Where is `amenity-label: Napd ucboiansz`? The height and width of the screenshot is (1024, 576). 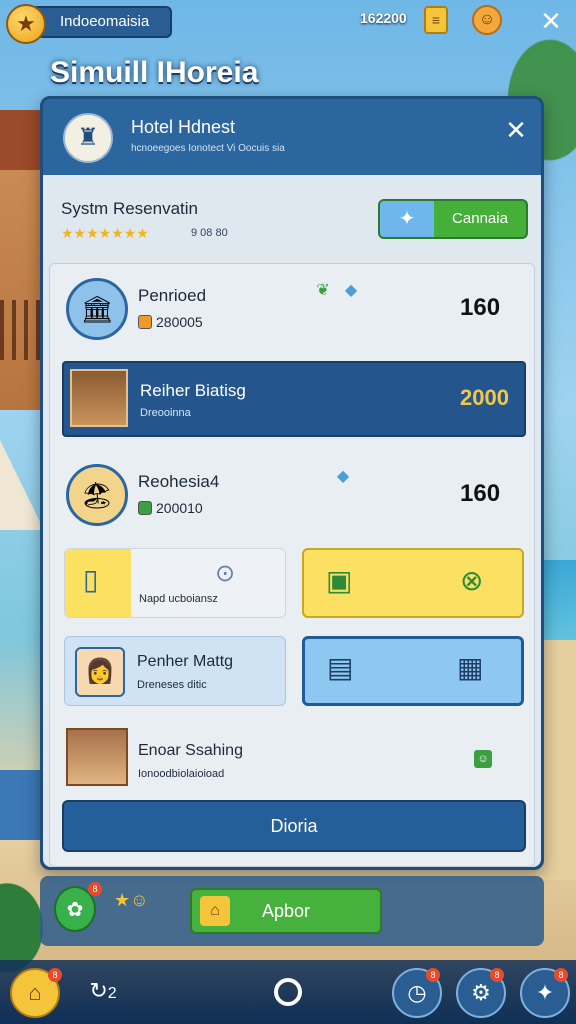
amenity-label: Napd ucboiansz is located at coordinates (178, 599).